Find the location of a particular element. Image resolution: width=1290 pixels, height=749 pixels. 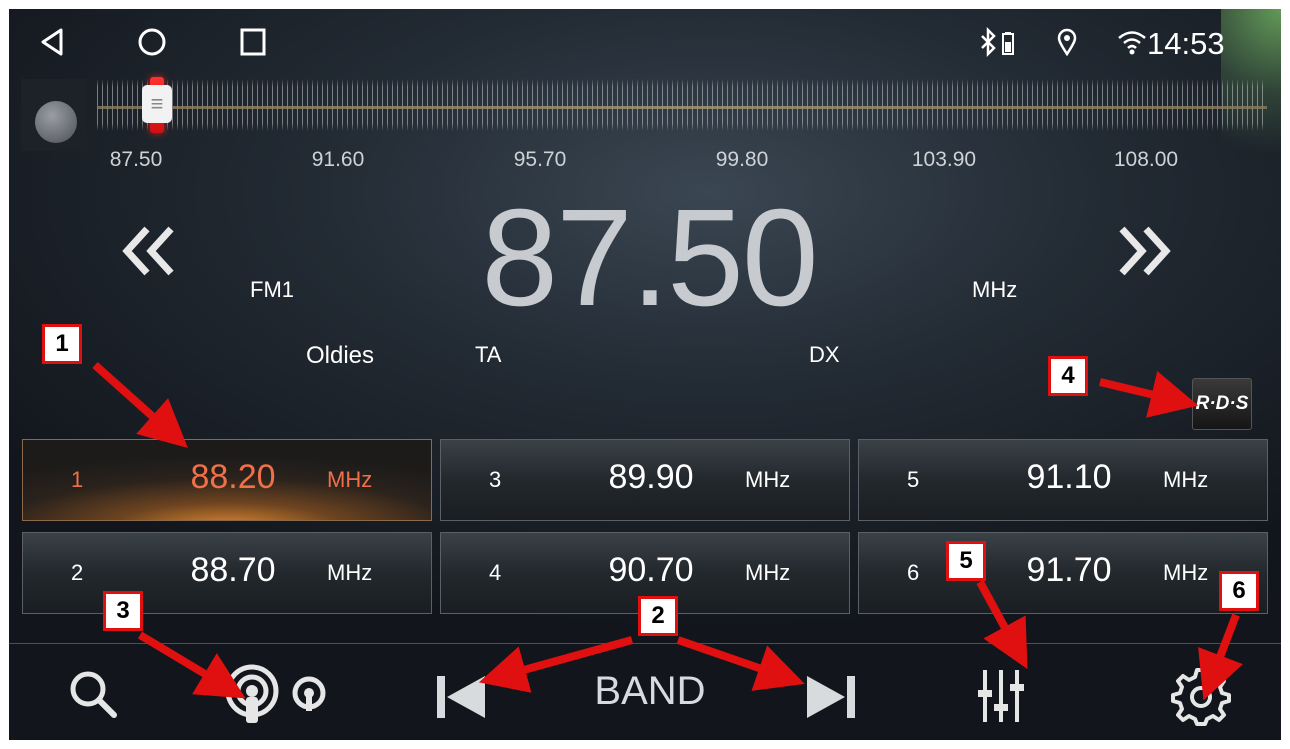

seek-back-icon is located at coordinates (149, 256).